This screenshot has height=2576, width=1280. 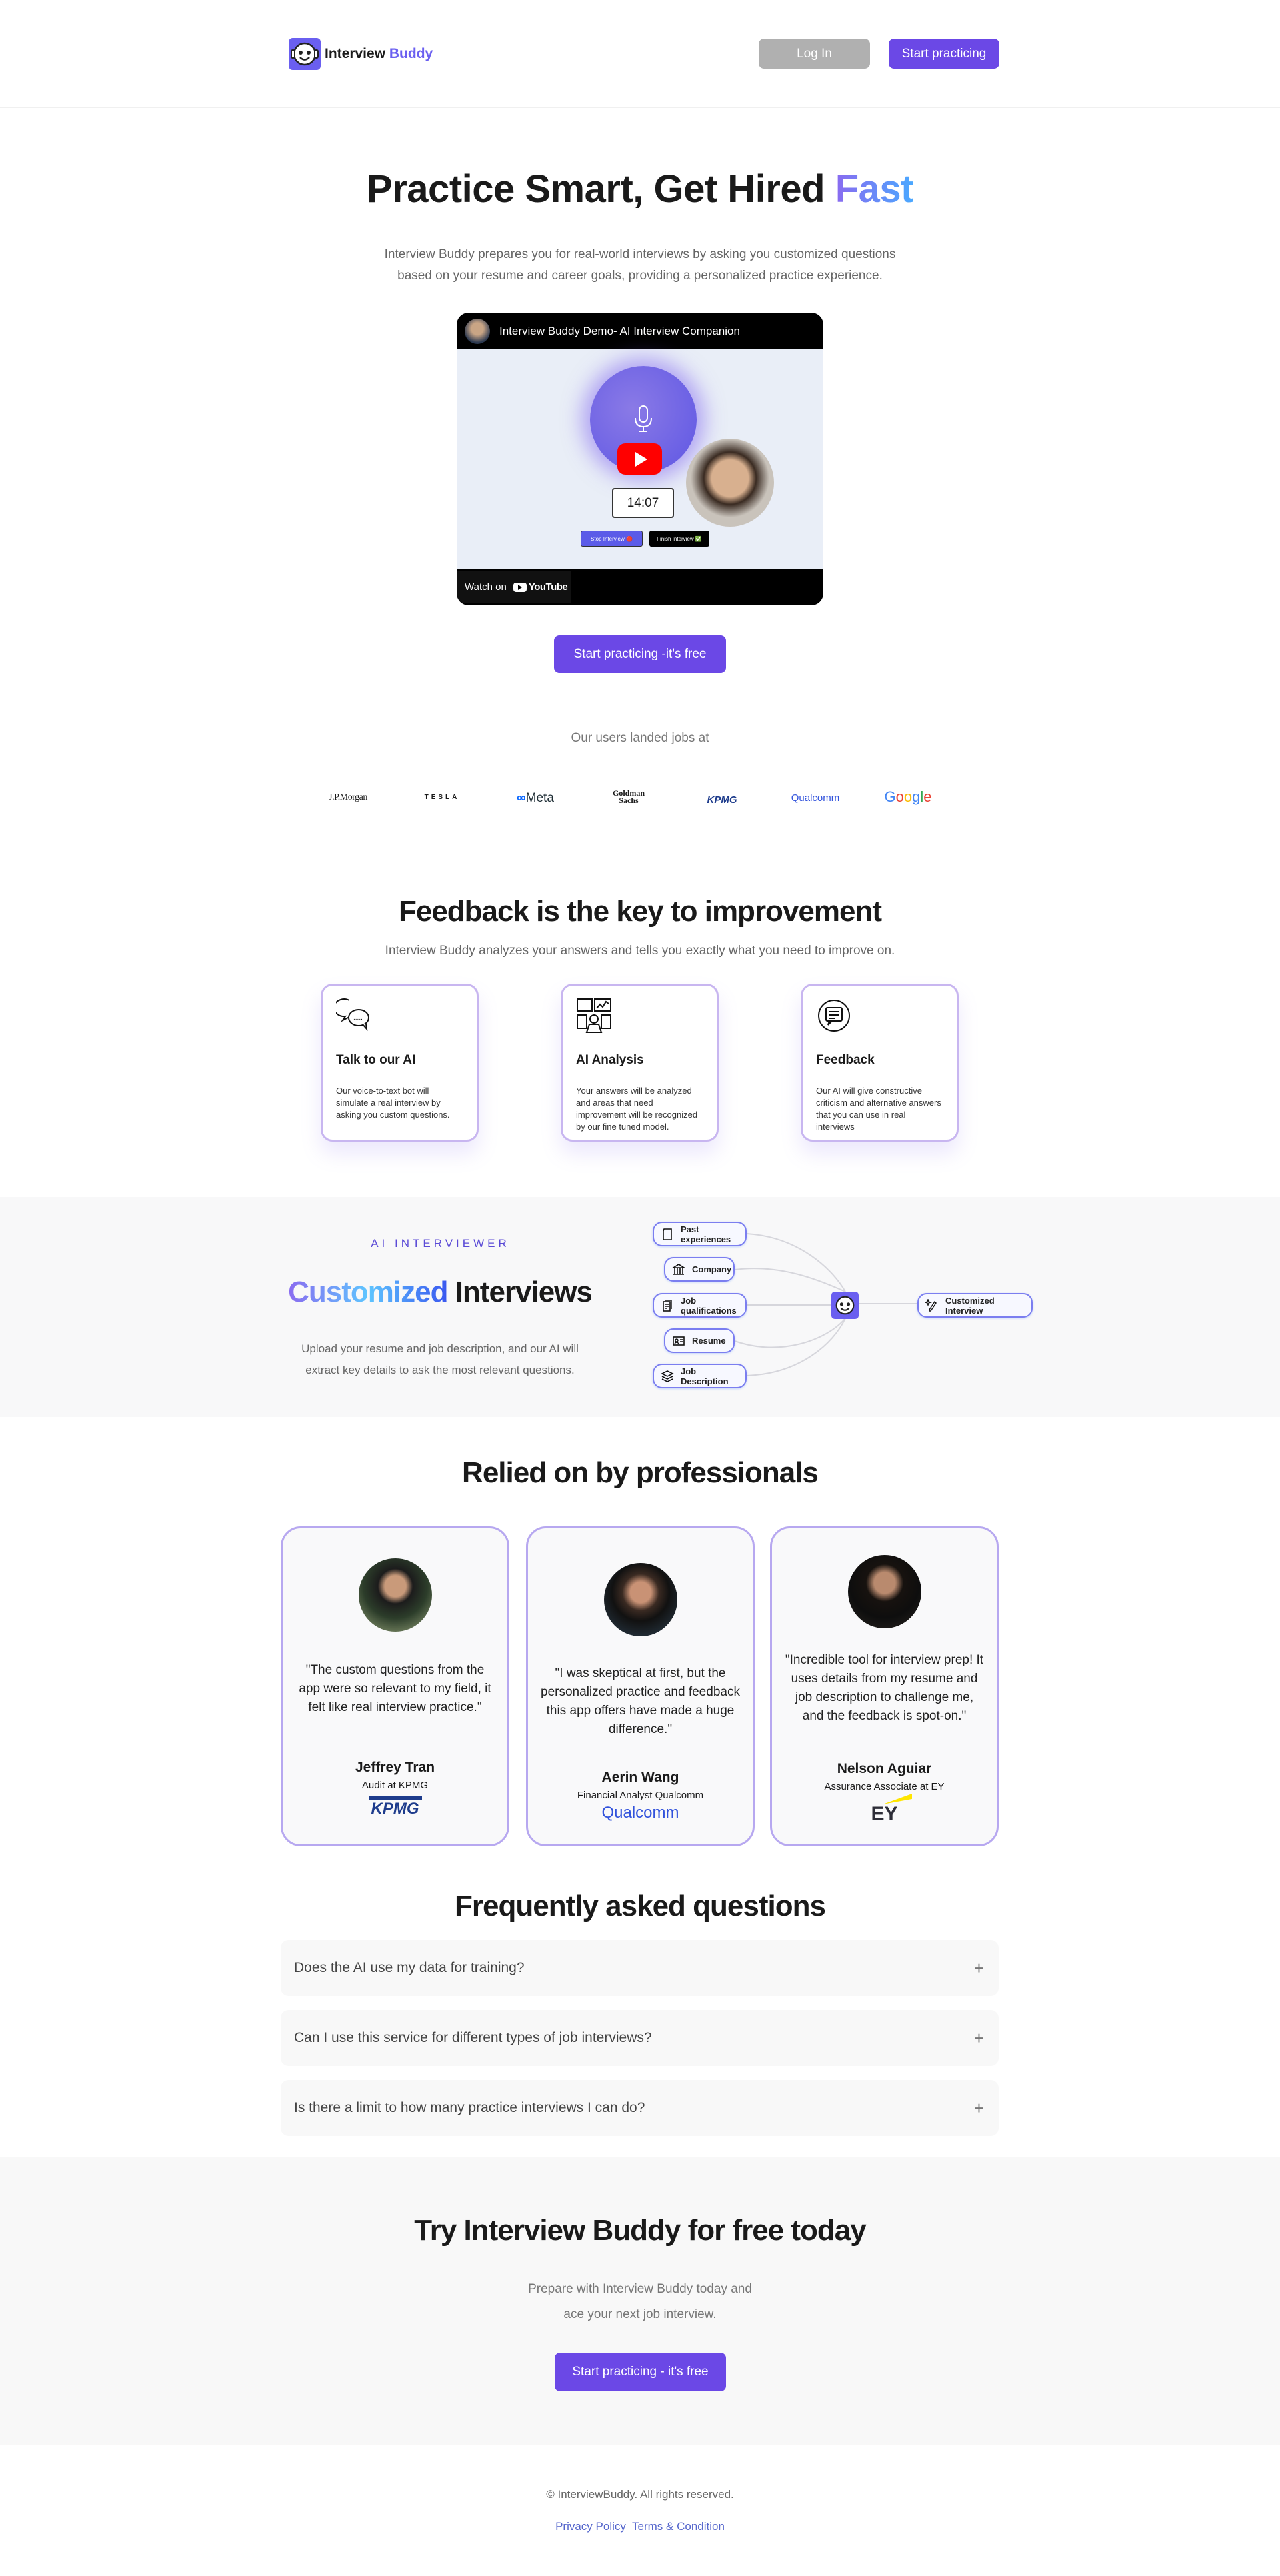 What do you see at coordinates (348, 797) in the screenshot?
I see `logo-jpmorgan: J.P.Morgan` at bounding box center [348, 797].